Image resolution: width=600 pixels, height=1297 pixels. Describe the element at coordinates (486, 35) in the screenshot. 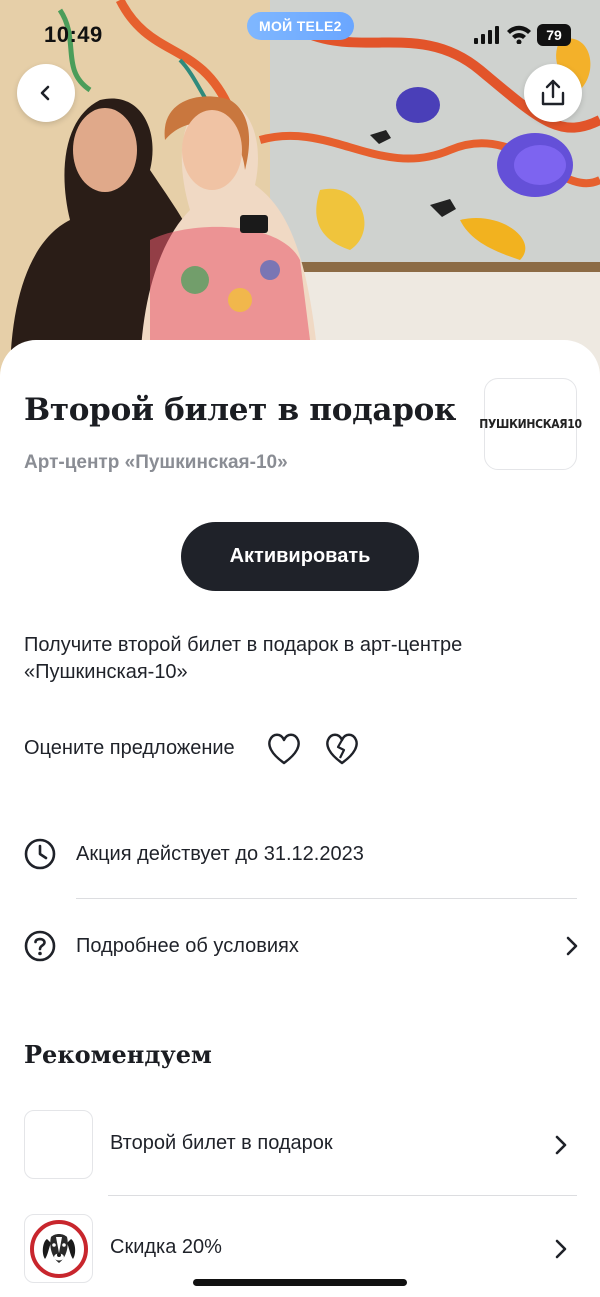

I see `signal-icon` at that location.